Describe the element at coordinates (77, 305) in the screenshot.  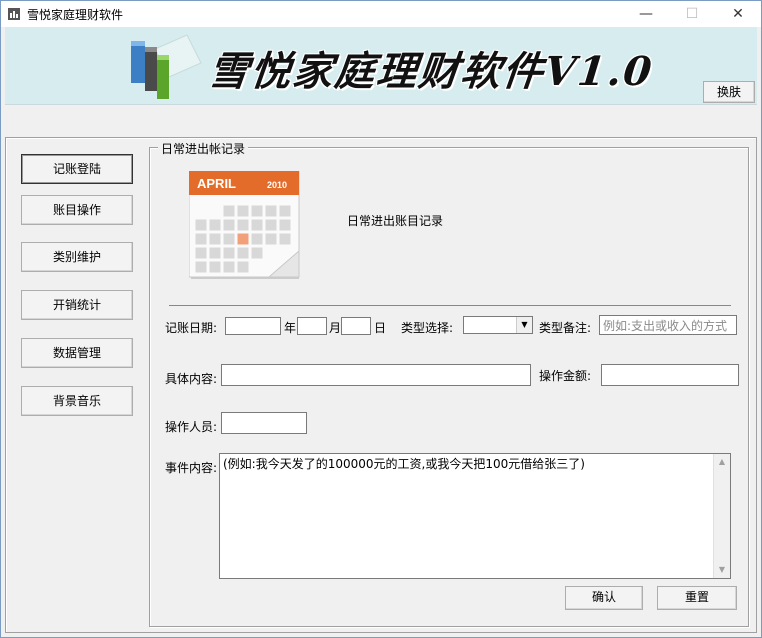
I see `nav-statistics-button: 开销统计` at that location.